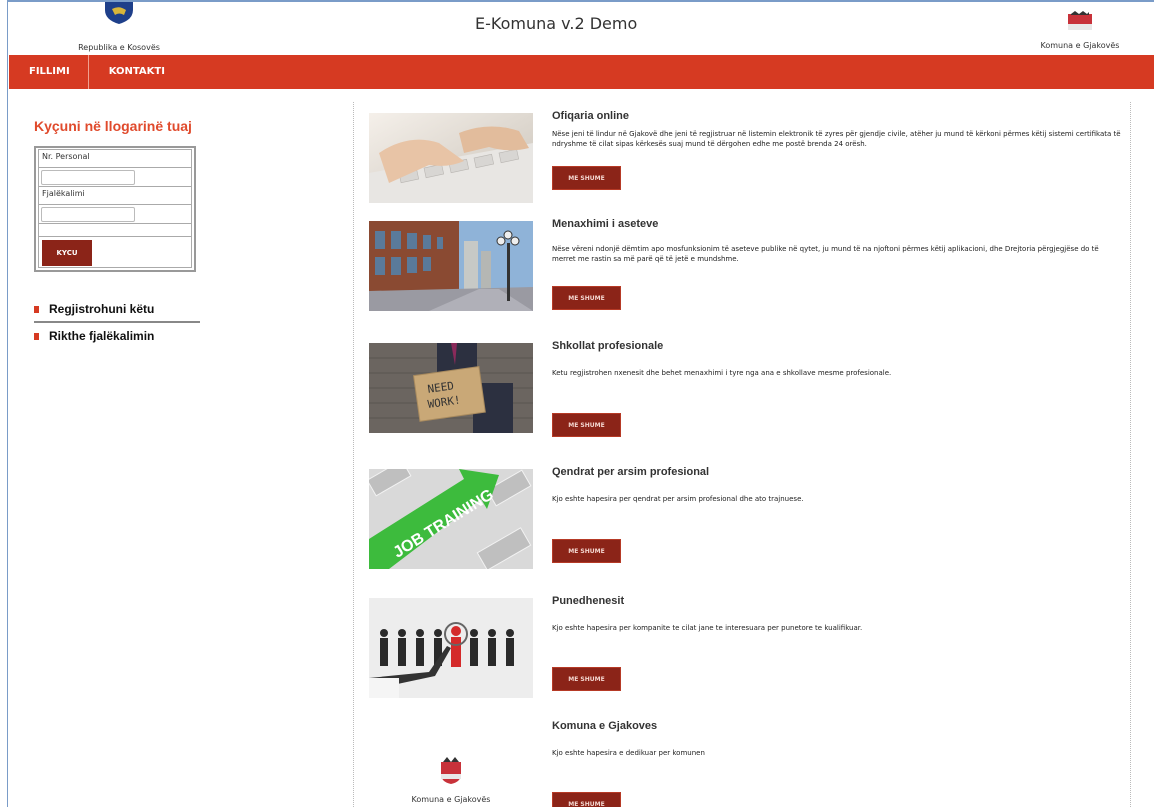 The width and height of the screenshot is (1154, 807). Describe the element at coordinates (586, 178) in the screenshot. I see `more-button-ofiqaria: ME SHUME` at that location.